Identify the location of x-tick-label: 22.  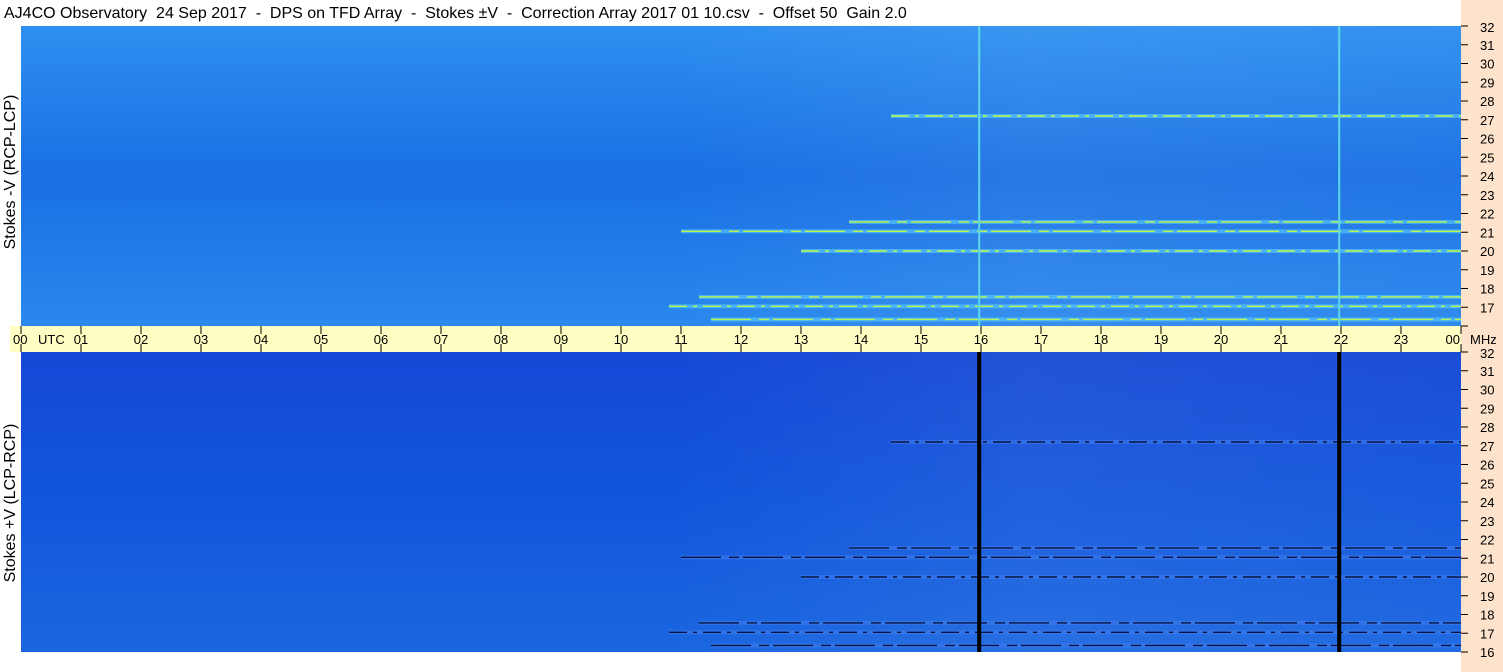
(1341, 339).